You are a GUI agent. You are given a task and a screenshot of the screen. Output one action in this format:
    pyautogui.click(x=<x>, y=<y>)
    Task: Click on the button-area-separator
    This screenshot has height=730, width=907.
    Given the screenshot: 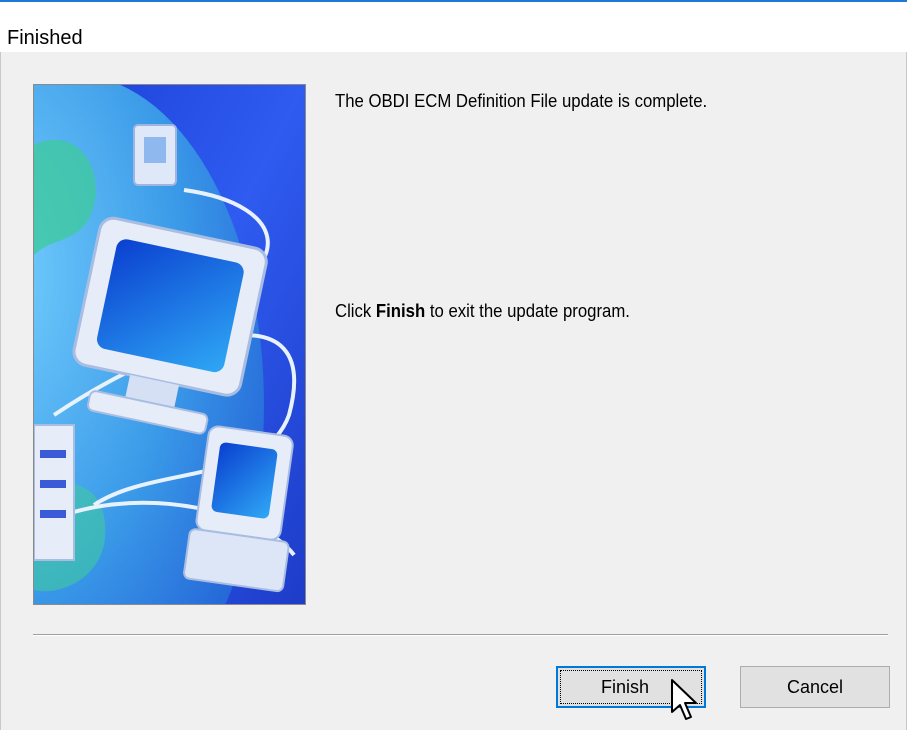 What is the action you would take?
    pyautogui.click(x=460, y=635)
    